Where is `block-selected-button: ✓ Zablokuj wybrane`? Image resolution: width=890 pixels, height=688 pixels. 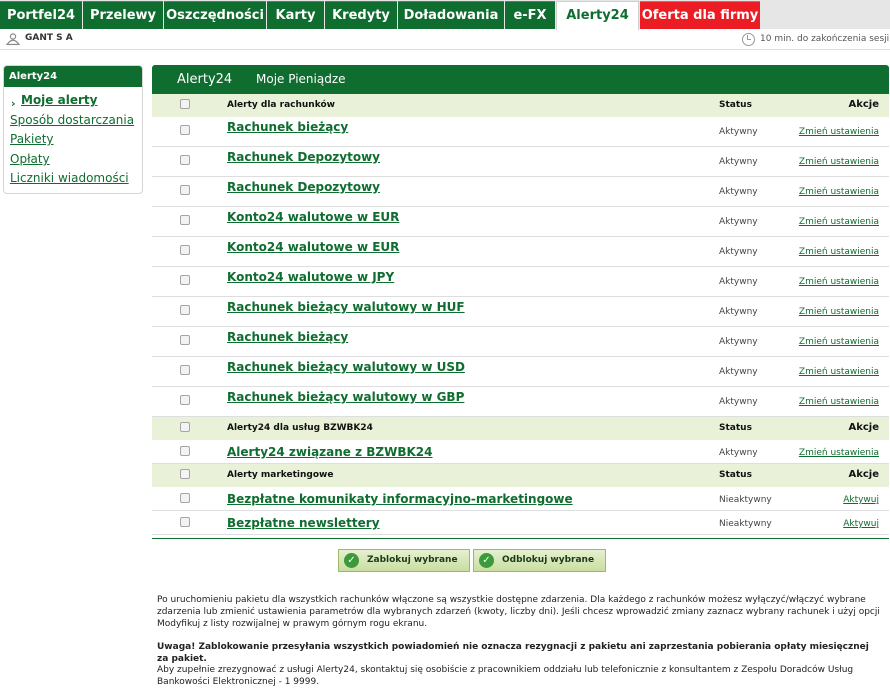
block-selected-button: ✓ Zablokuj wybrane is located at coordinates (404, 560).